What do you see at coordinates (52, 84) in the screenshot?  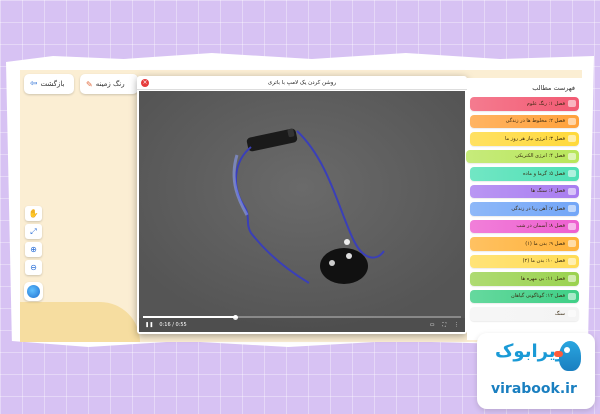 I see `back-label: بازگشت` at bounding box center [52, 84].